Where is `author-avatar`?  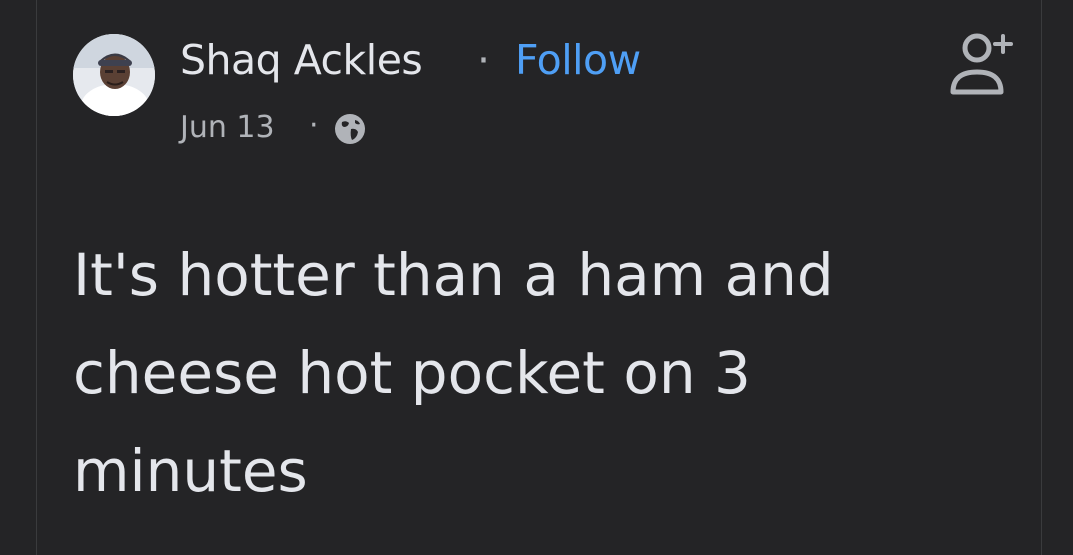
author-avatar is located at coordinates (114, 75).